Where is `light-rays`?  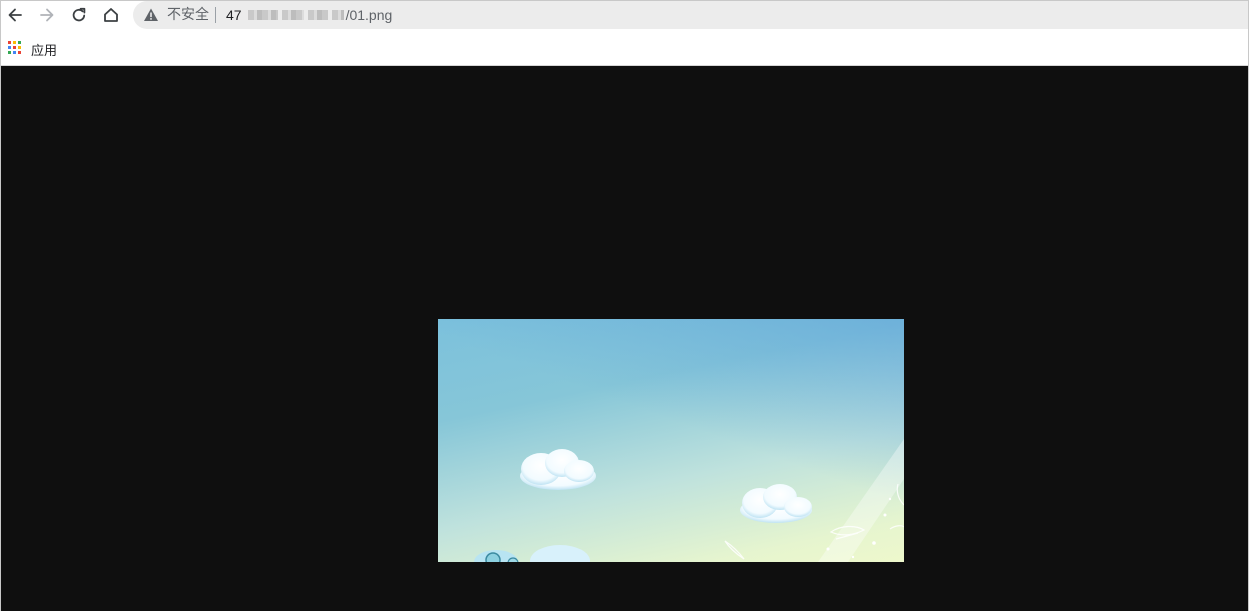 light-rays is located at coordinates (861, 500).